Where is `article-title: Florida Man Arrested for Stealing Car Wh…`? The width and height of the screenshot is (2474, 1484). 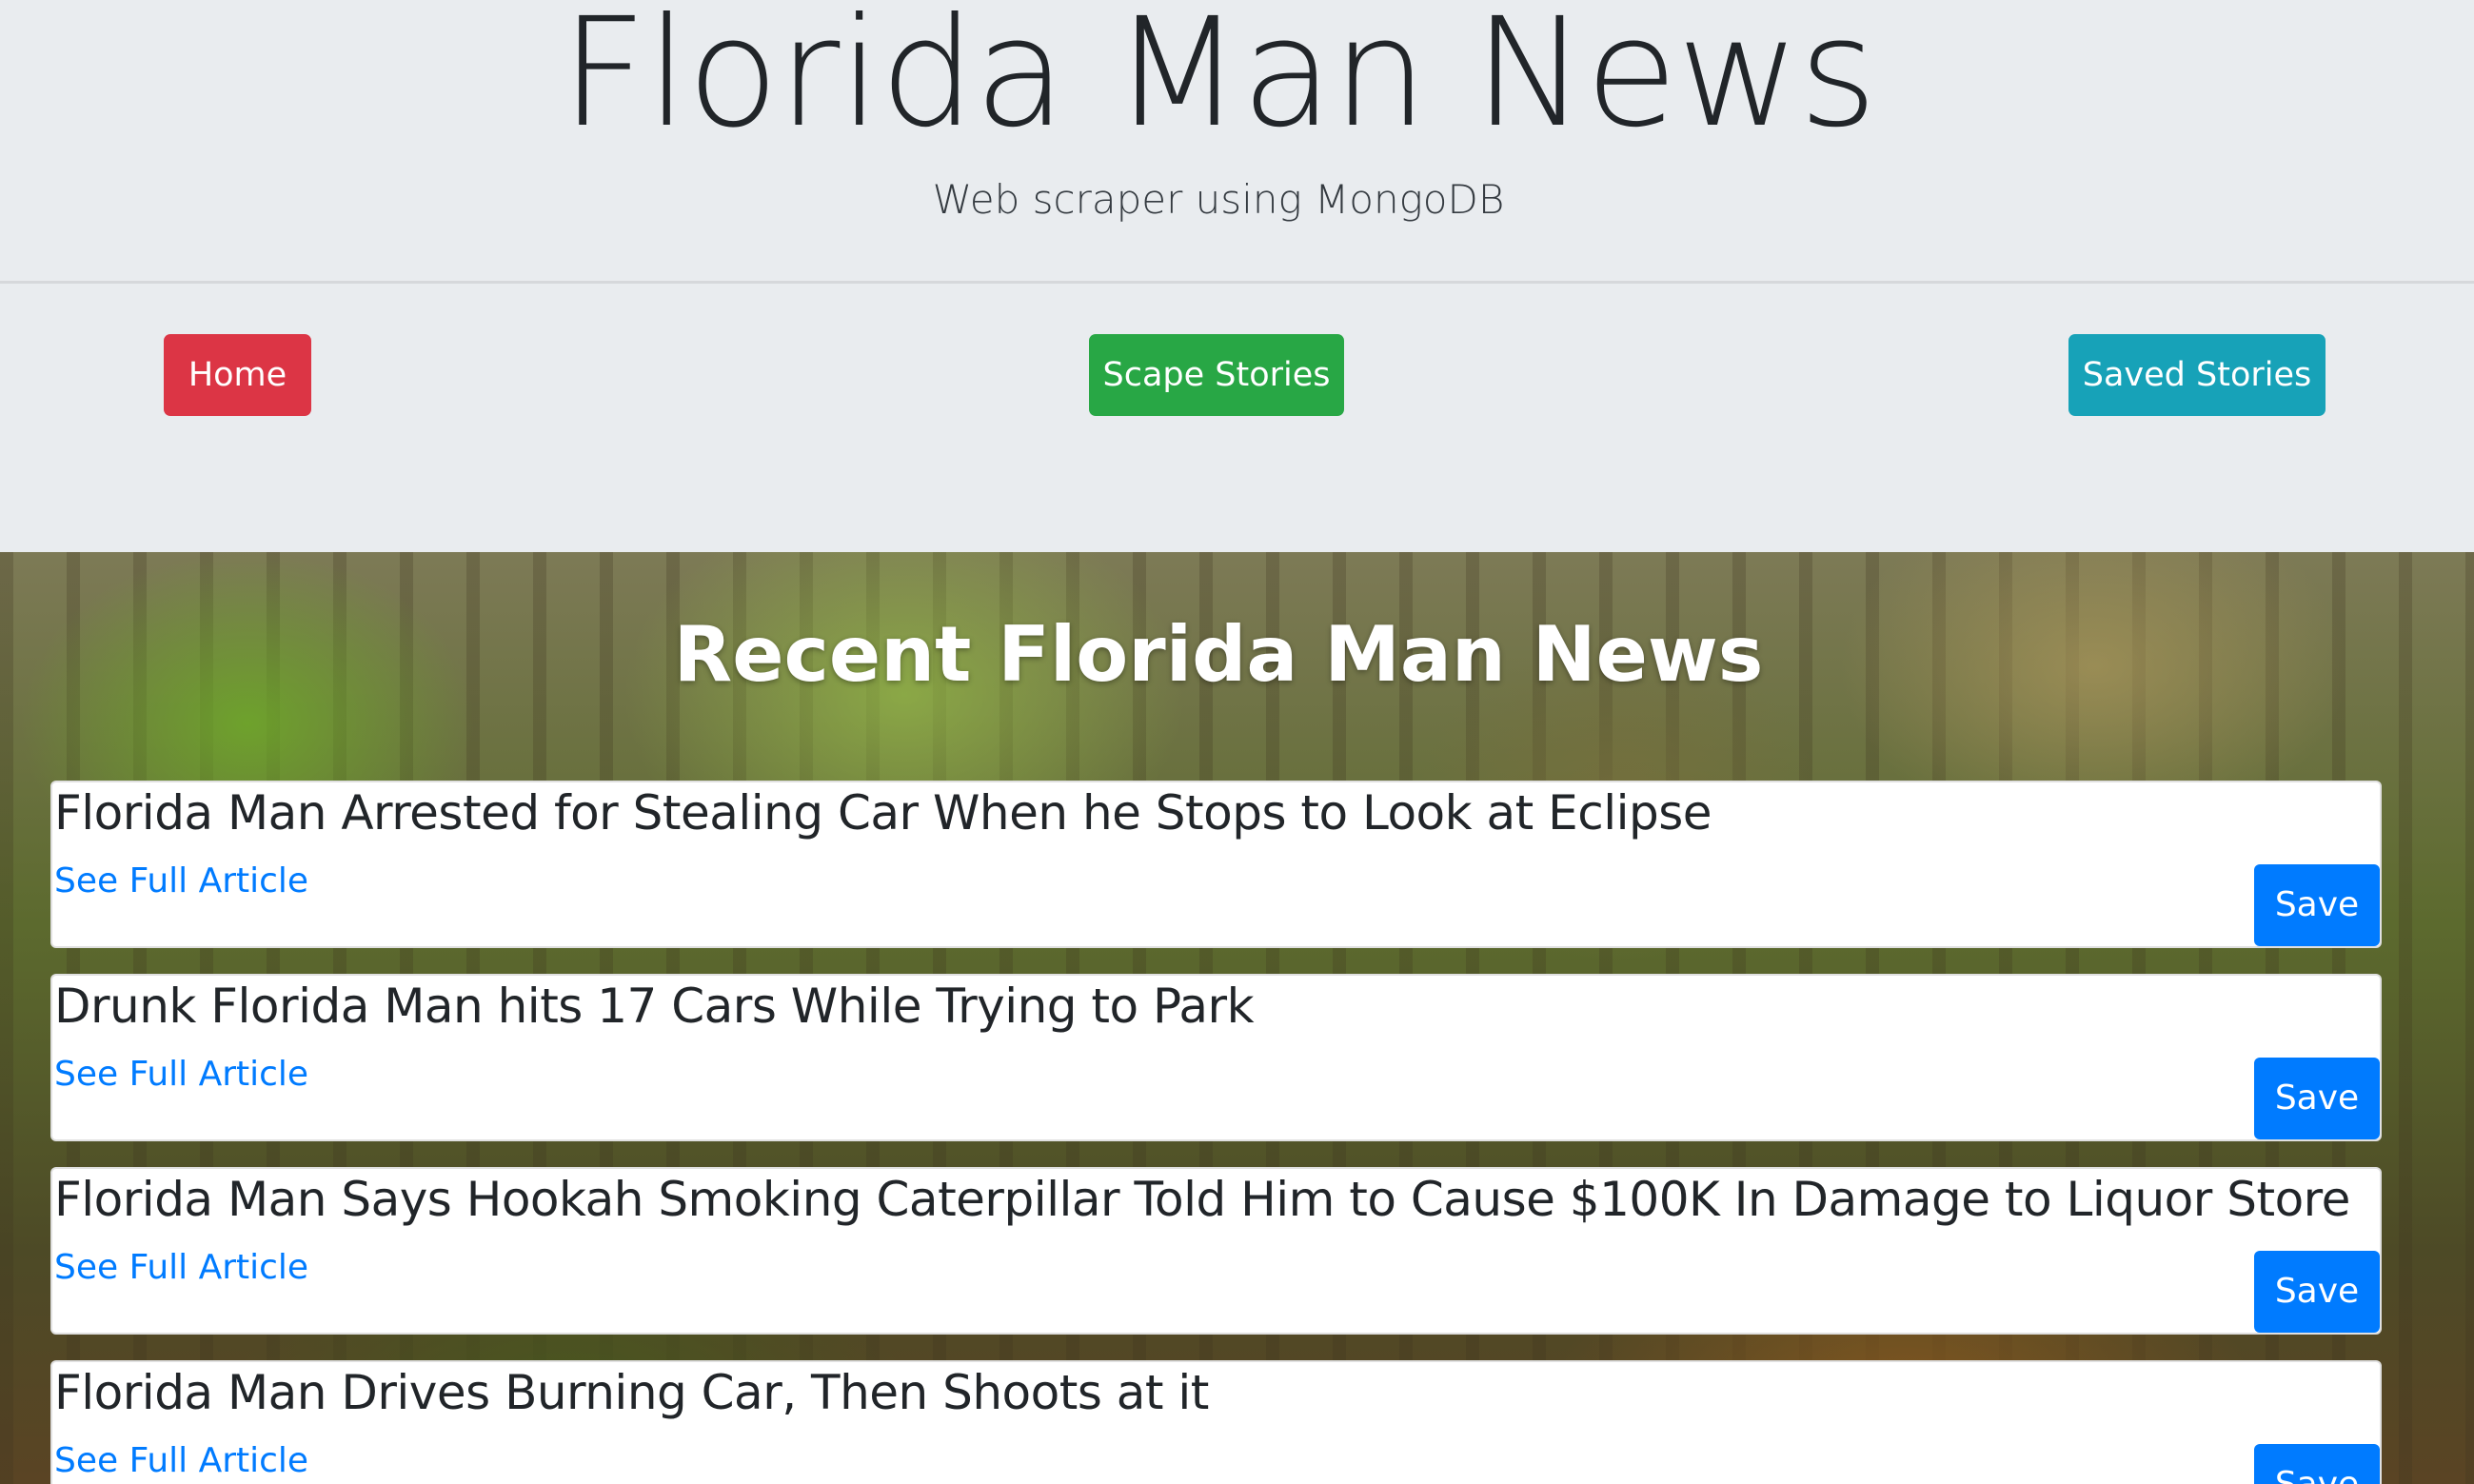
article-title: Florida Man Arrested for Stealing Car Wh… is located at coordinates (883, 813).